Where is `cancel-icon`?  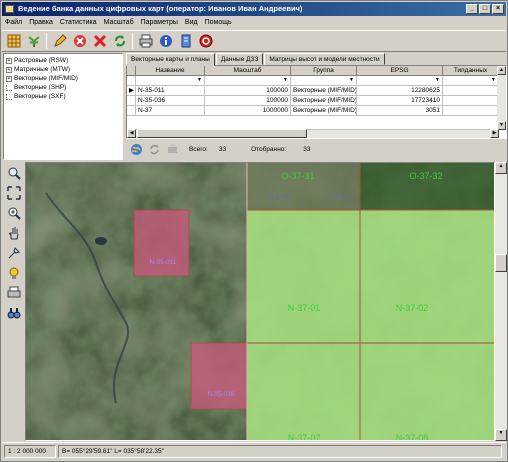 cancel-icon is located at coordinates (79, 41).